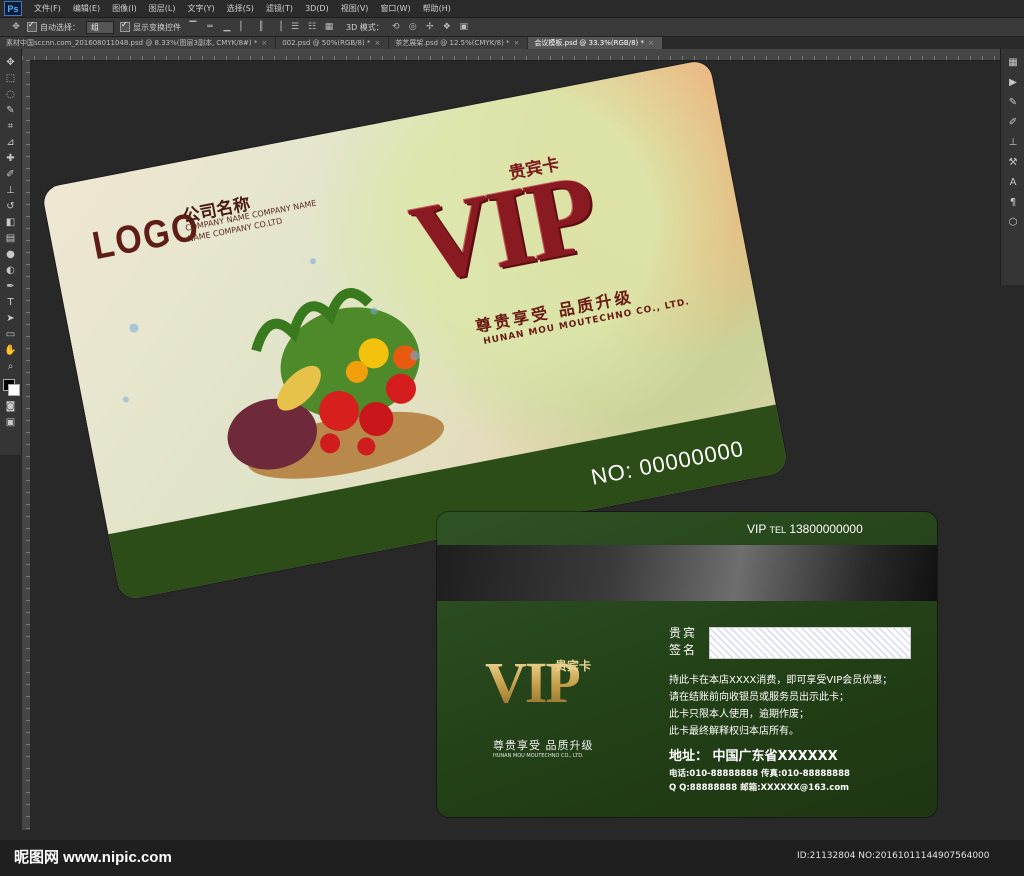 This screenshot has height=876, width=1024. I want to click on align-center-icon: ║, so click(261, 27).